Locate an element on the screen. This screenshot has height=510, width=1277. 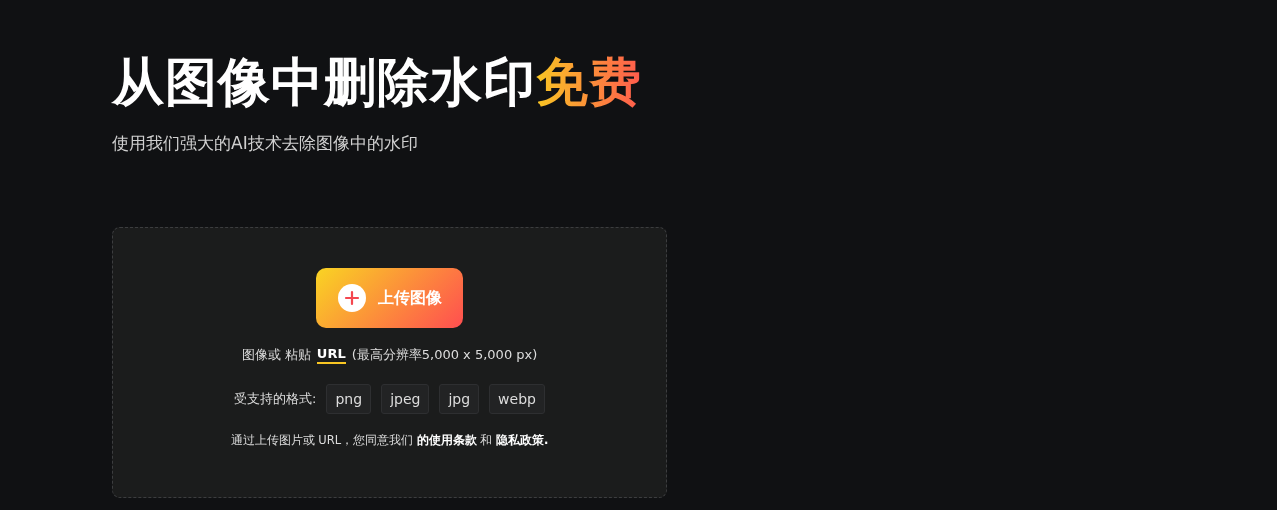
url-link: URL is located at coordinates (331, 355).